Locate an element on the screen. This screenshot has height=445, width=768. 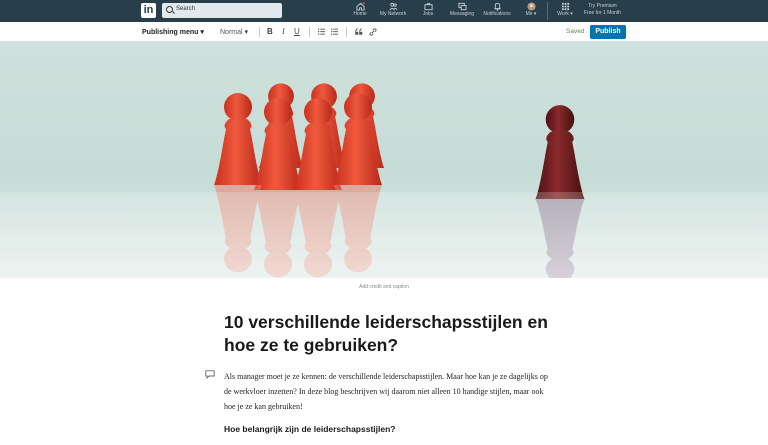
nav-jobs: Jobs is located at coordinates (428, 11).